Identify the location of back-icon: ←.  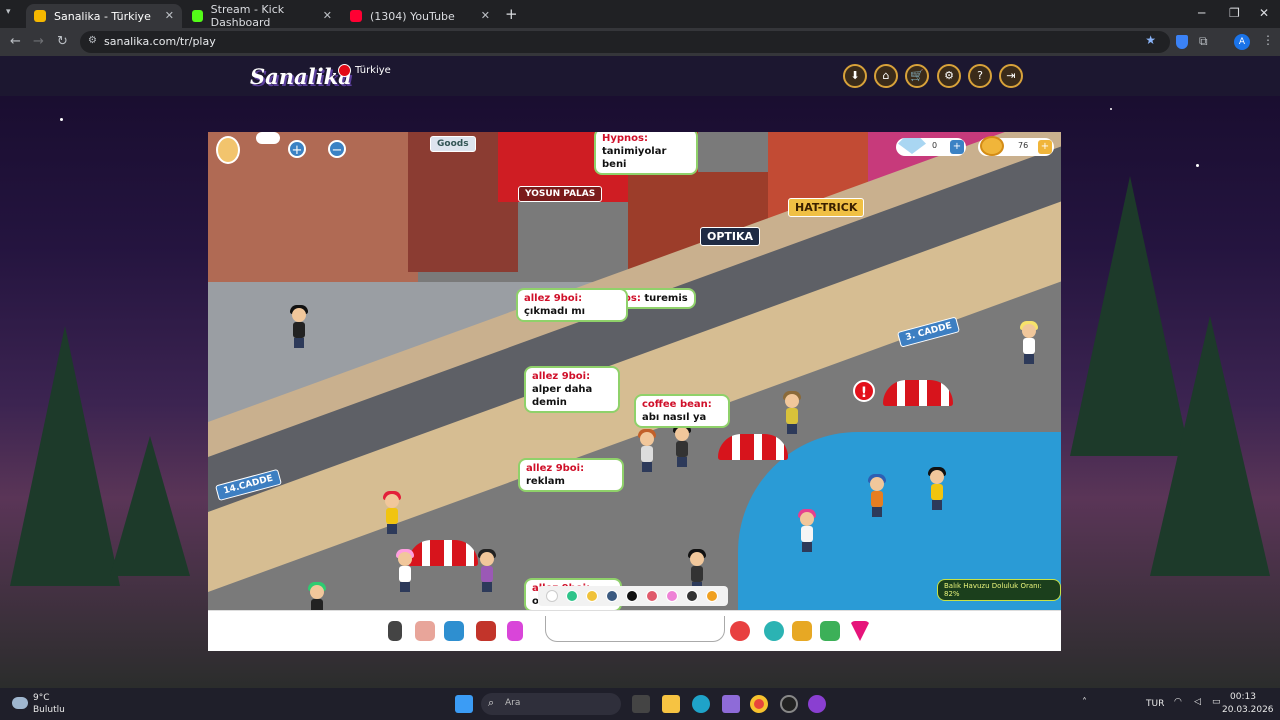
(15, 41).